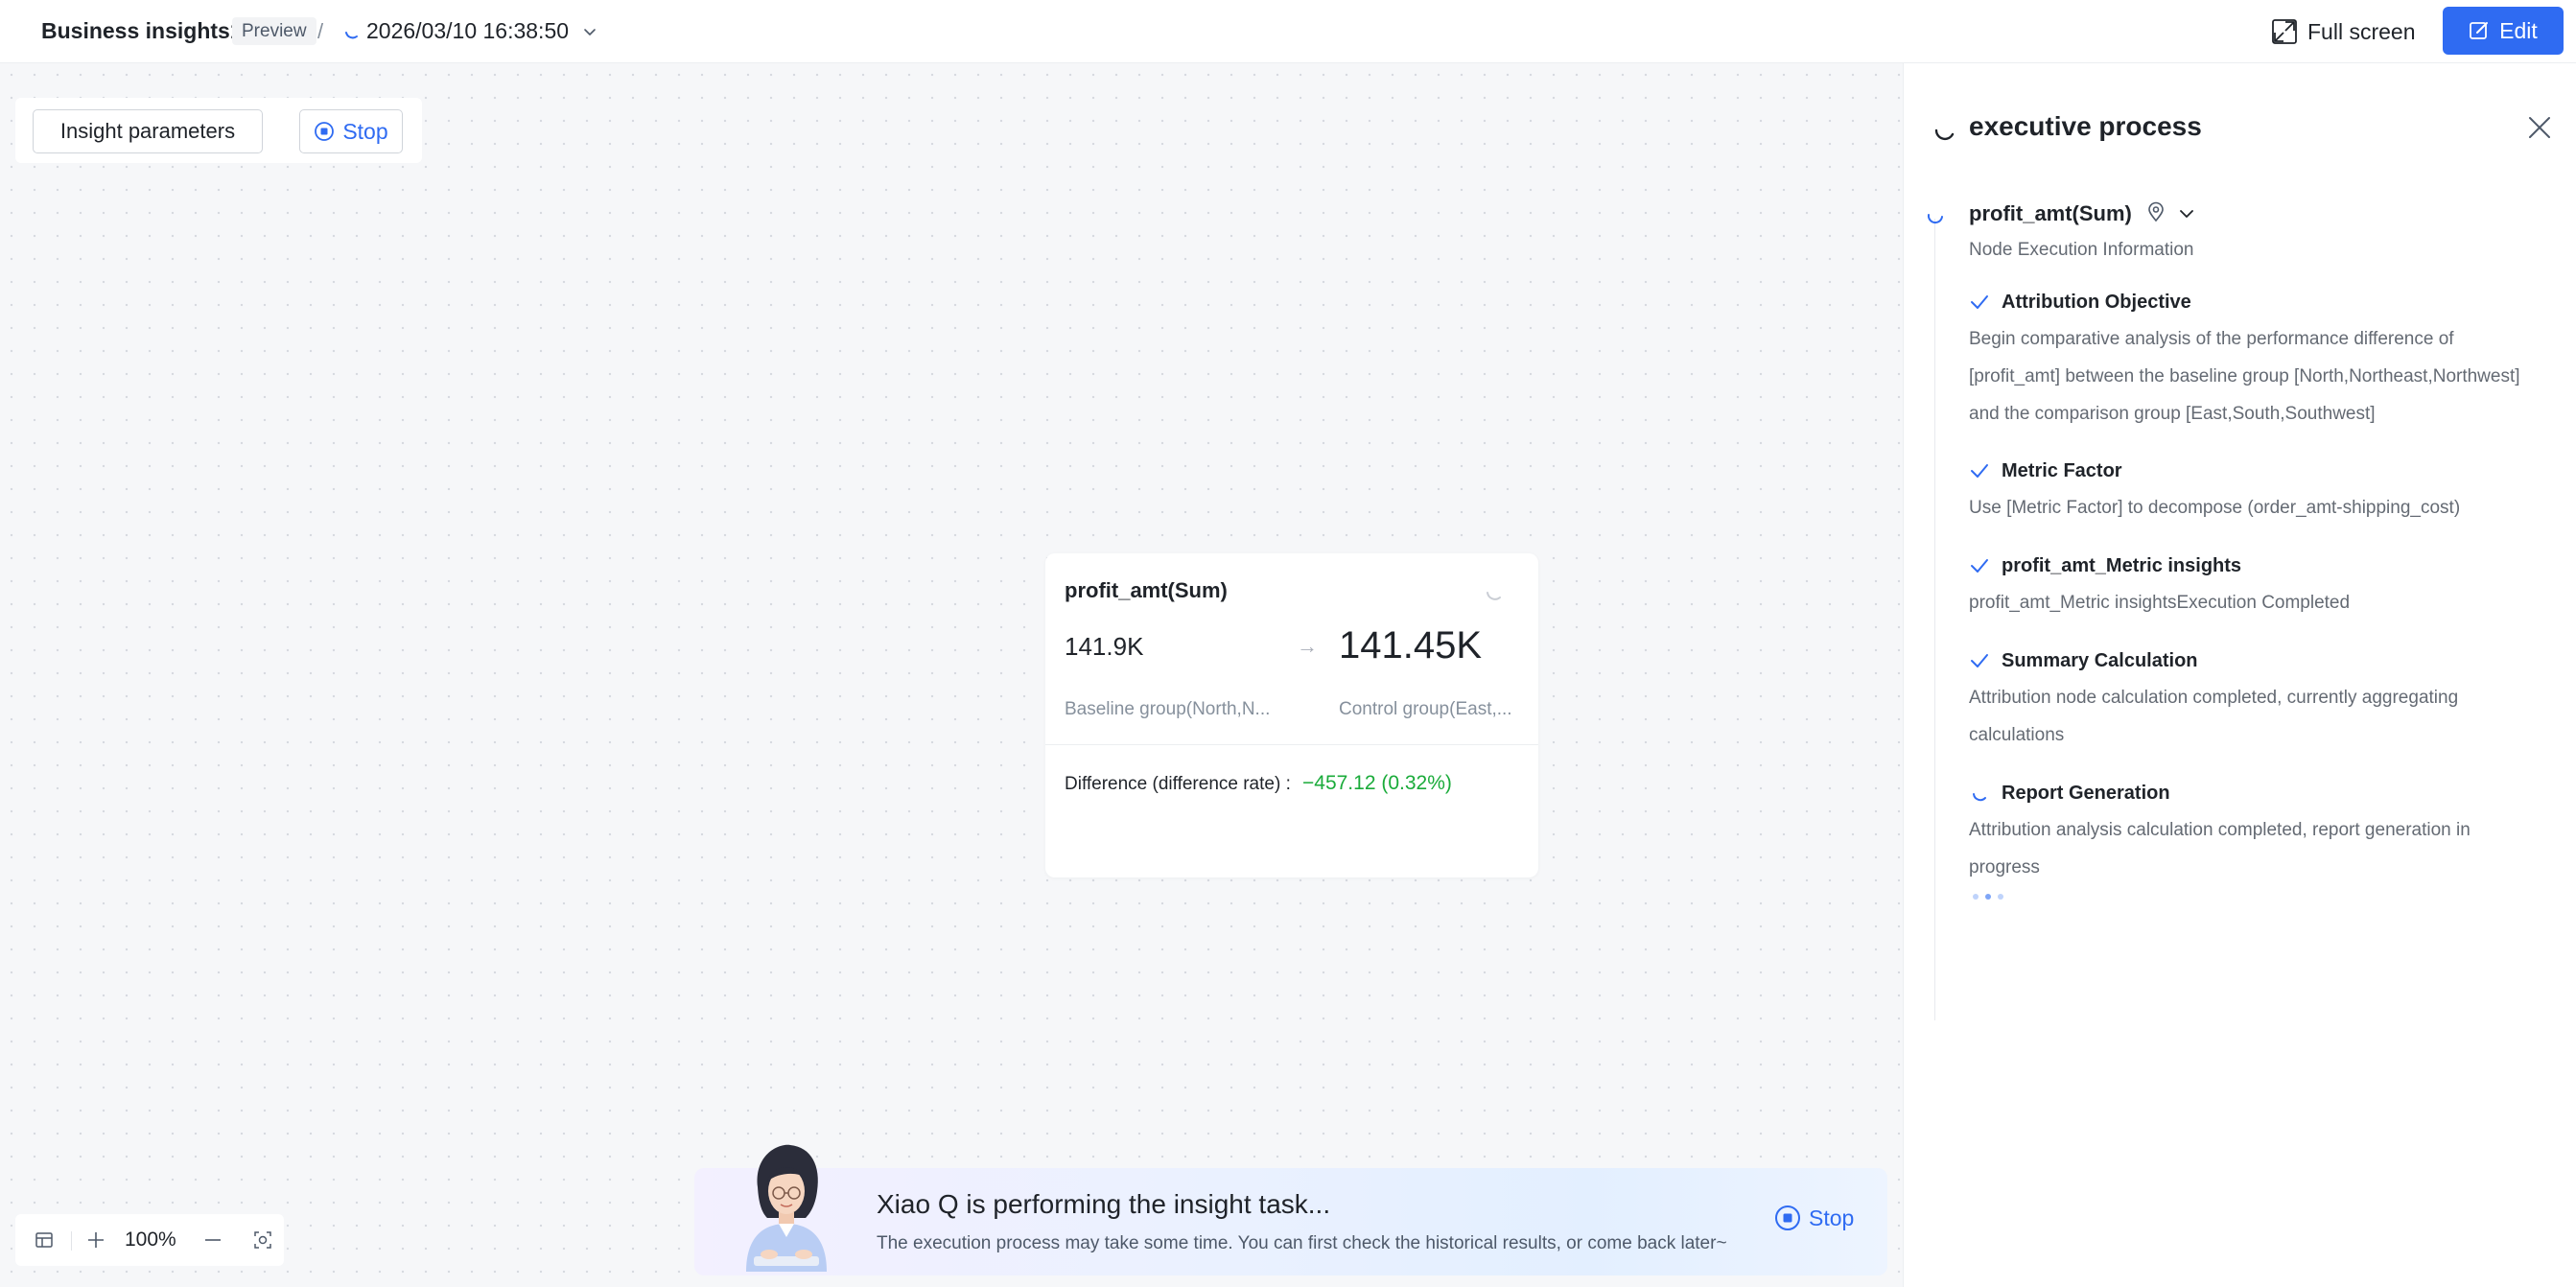 The height and width of the screenshot is (1287, 2576). I want to click on edit-button: Edit, so click(2503, 31).